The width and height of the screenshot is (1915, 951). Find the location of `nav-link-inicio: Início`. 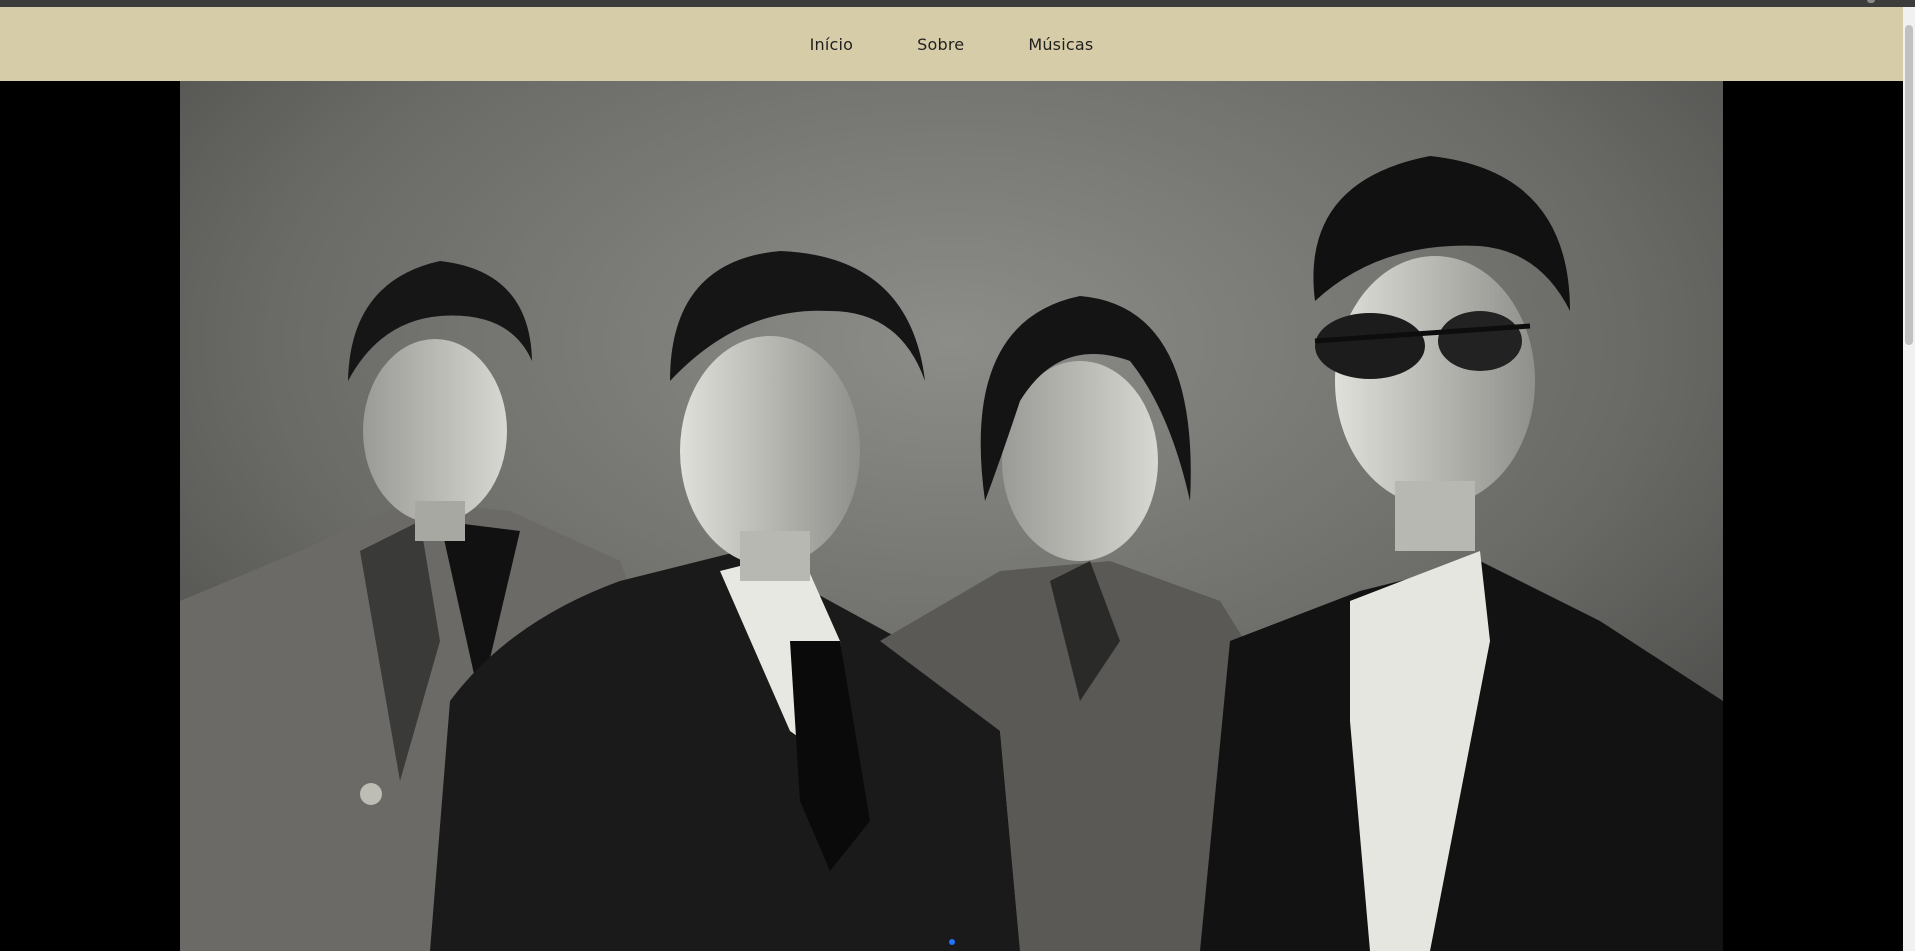

nav-link-inicio: Início is located at coordinates (832, 44).